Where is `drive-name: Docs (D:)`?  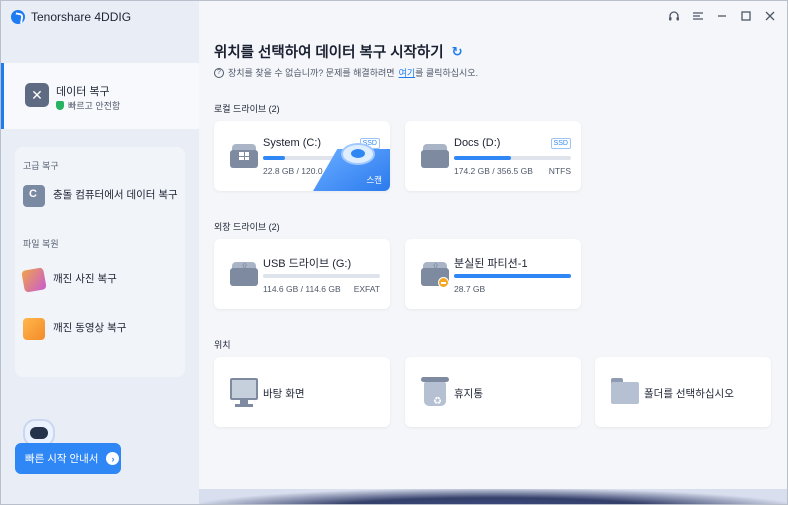
drive-name: Docs (D:) is located at coordinates (477, 143).